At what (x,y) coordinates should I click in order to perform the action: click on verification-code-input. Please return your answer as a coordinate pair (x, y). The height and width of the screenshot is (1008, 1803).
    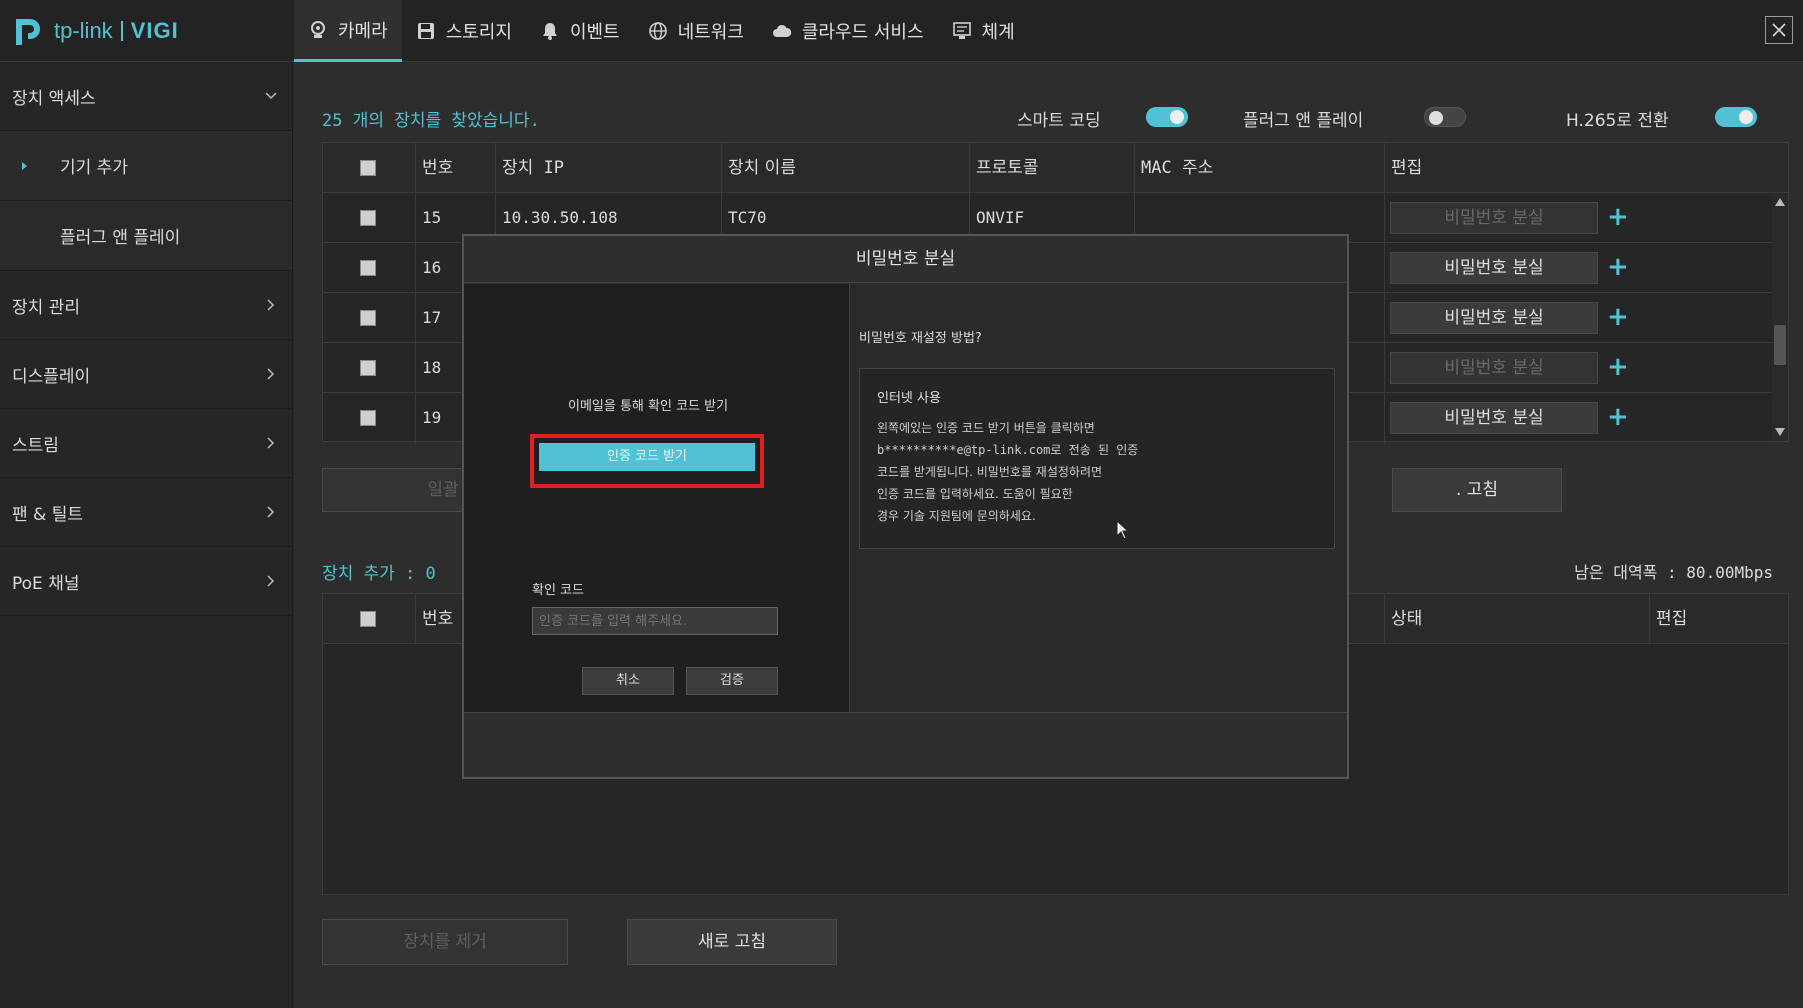
    Looking at the image, I should click on (655, 621).